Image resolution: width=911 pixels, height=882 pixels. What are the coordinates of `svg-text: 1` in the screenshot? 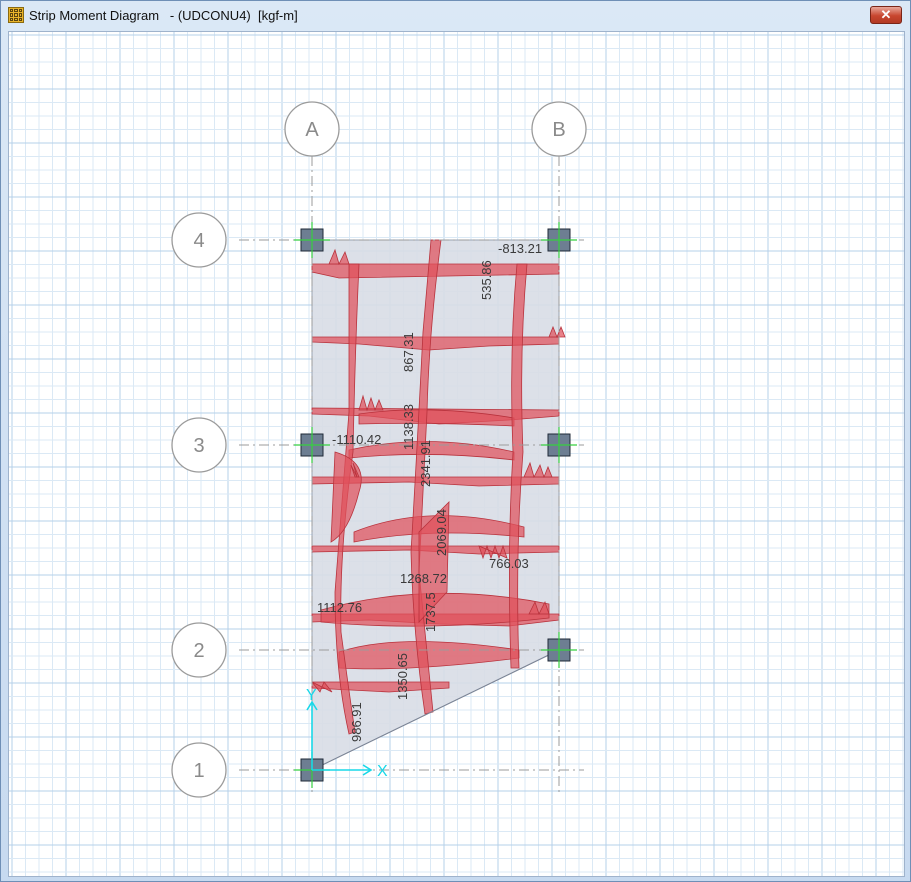 It's located at (198, 771).